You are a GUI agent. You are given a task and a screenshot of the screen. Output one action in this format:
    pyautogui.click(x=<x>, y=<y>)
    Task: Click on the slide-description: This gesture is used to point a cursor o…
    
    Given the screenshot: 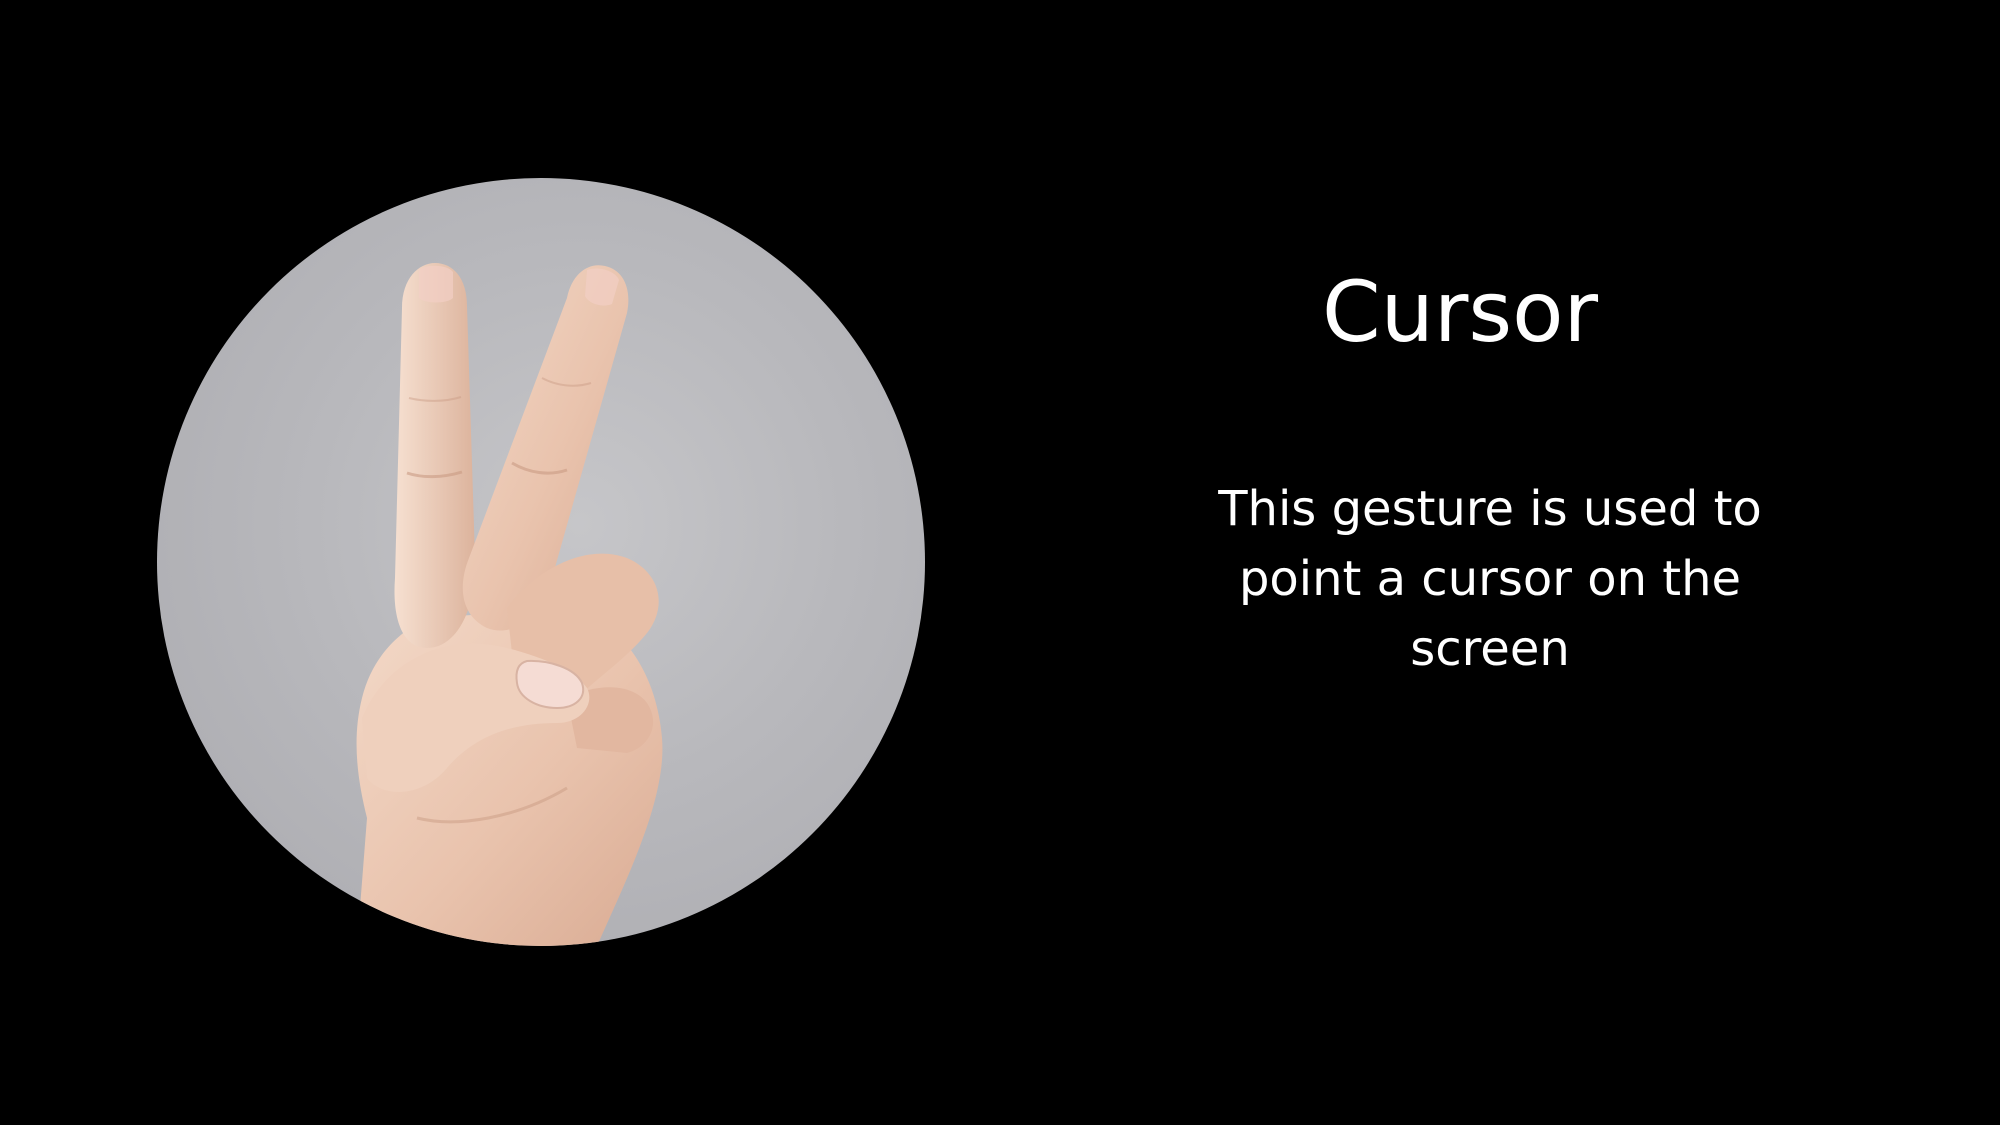 What is the action you would take?
    pyautogui.click(x=1490, y=579)
    